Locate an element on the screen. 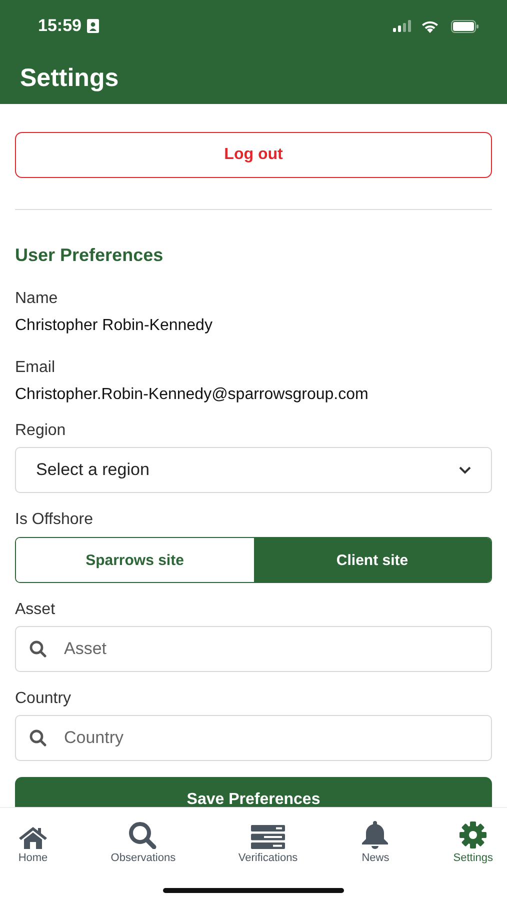 This screenshot has height=900, width=507. field-value: Christopher.Robin-Kennedy@sparrowsgroup.com is located at coordinates (192, 395).